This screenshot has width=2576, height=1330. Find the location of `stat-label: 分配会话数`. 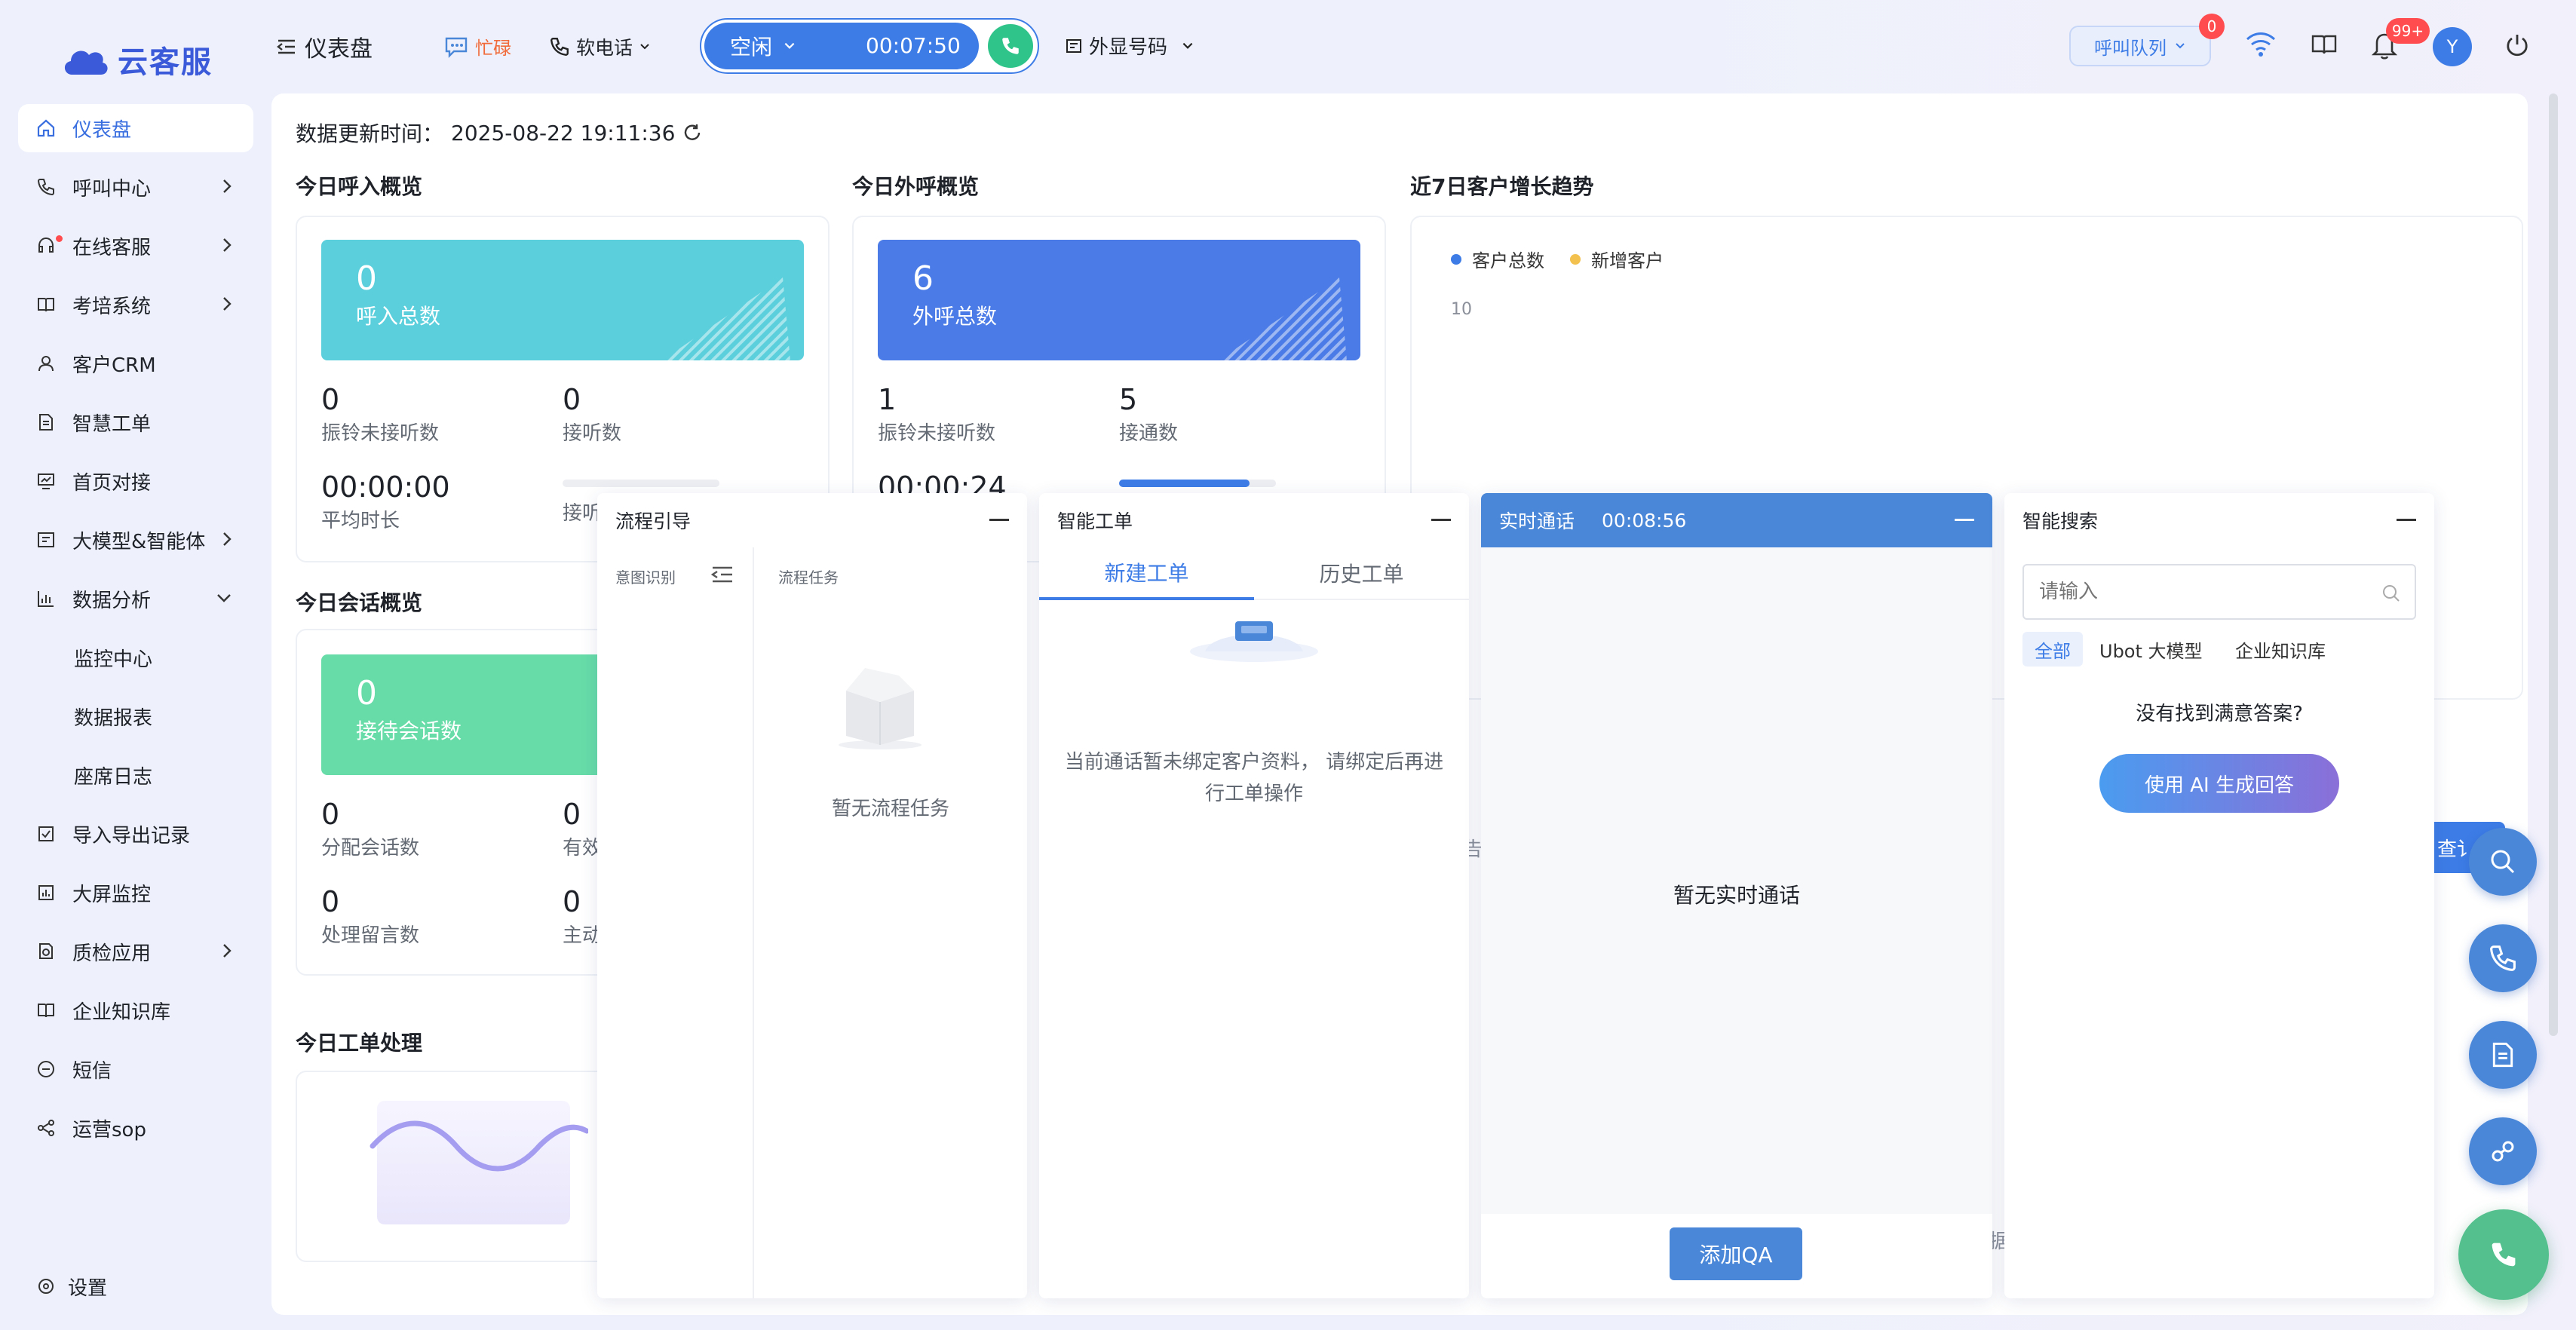

stat-label: 分配会话数 is located at coordinates (370, 848).